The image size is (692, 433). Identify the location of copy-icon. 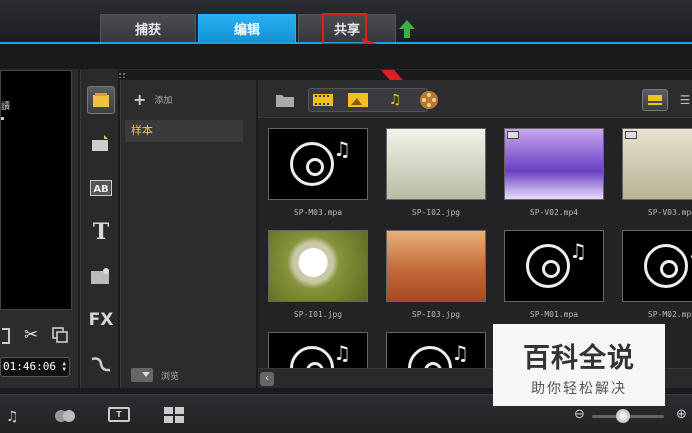
(60, 335).